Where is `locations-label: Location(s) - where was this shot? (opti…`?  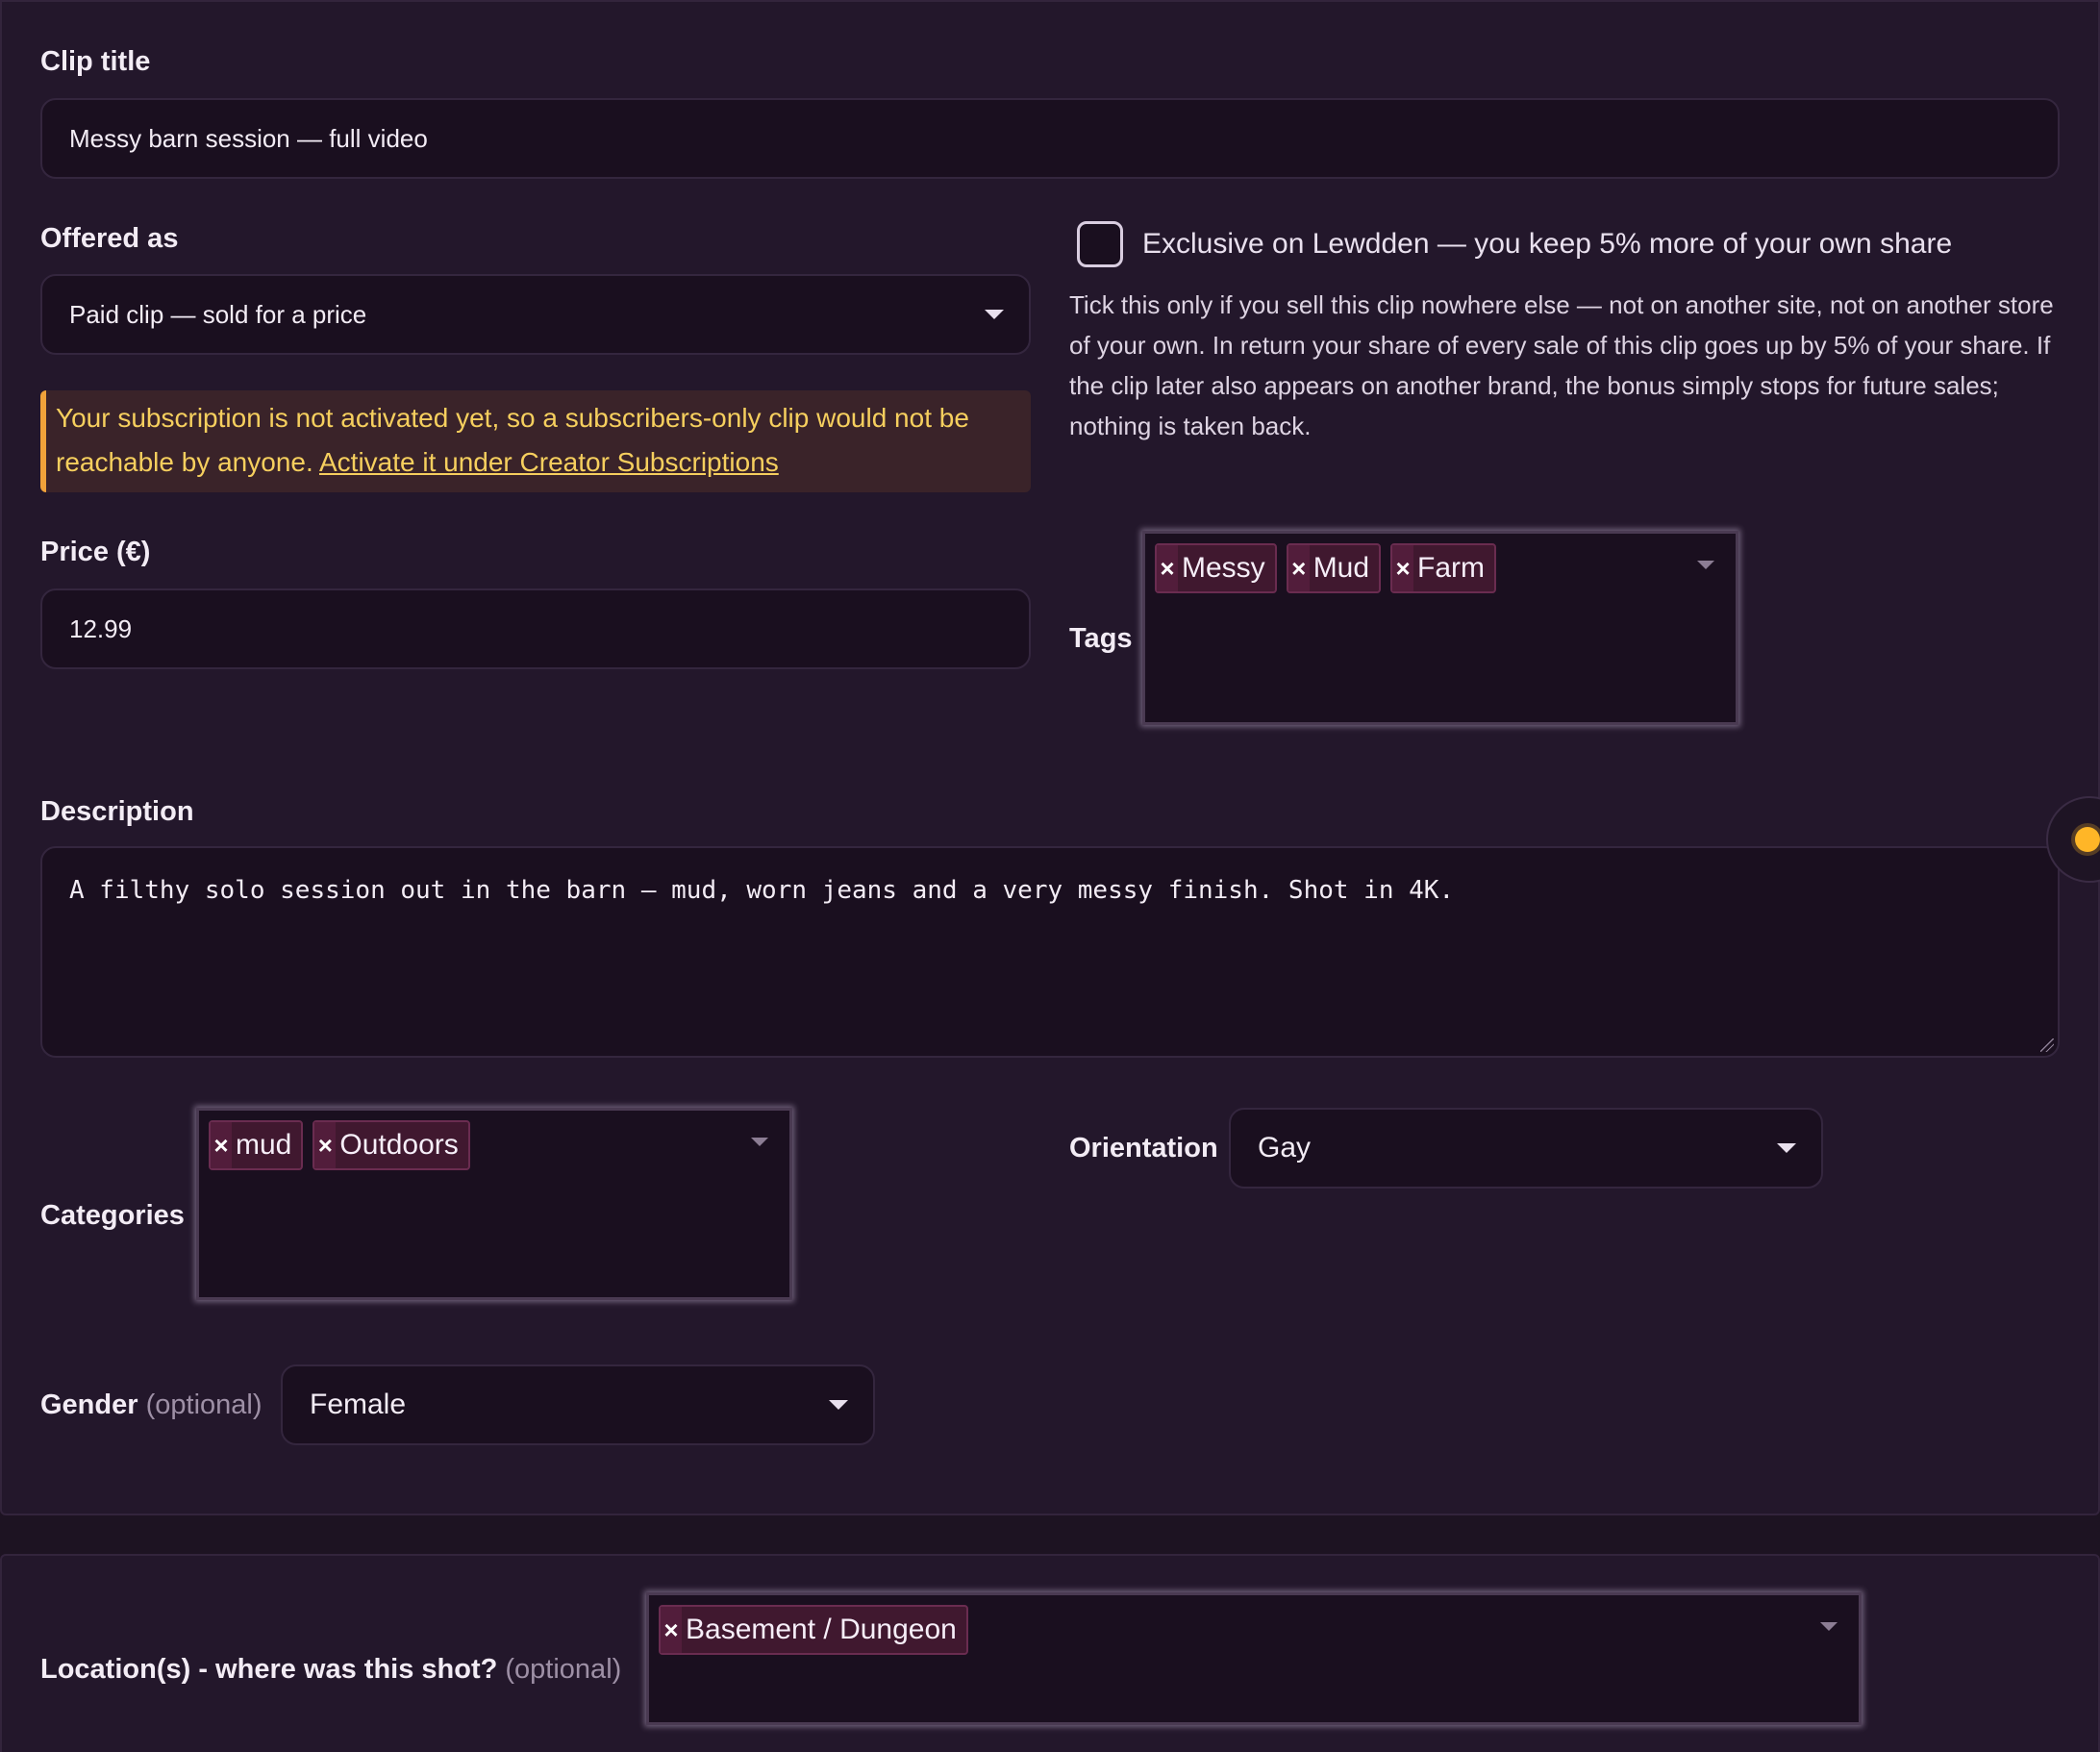
locations-label: Location(s) - where was this shot? (opti… is located at coordinates (331, 1669).